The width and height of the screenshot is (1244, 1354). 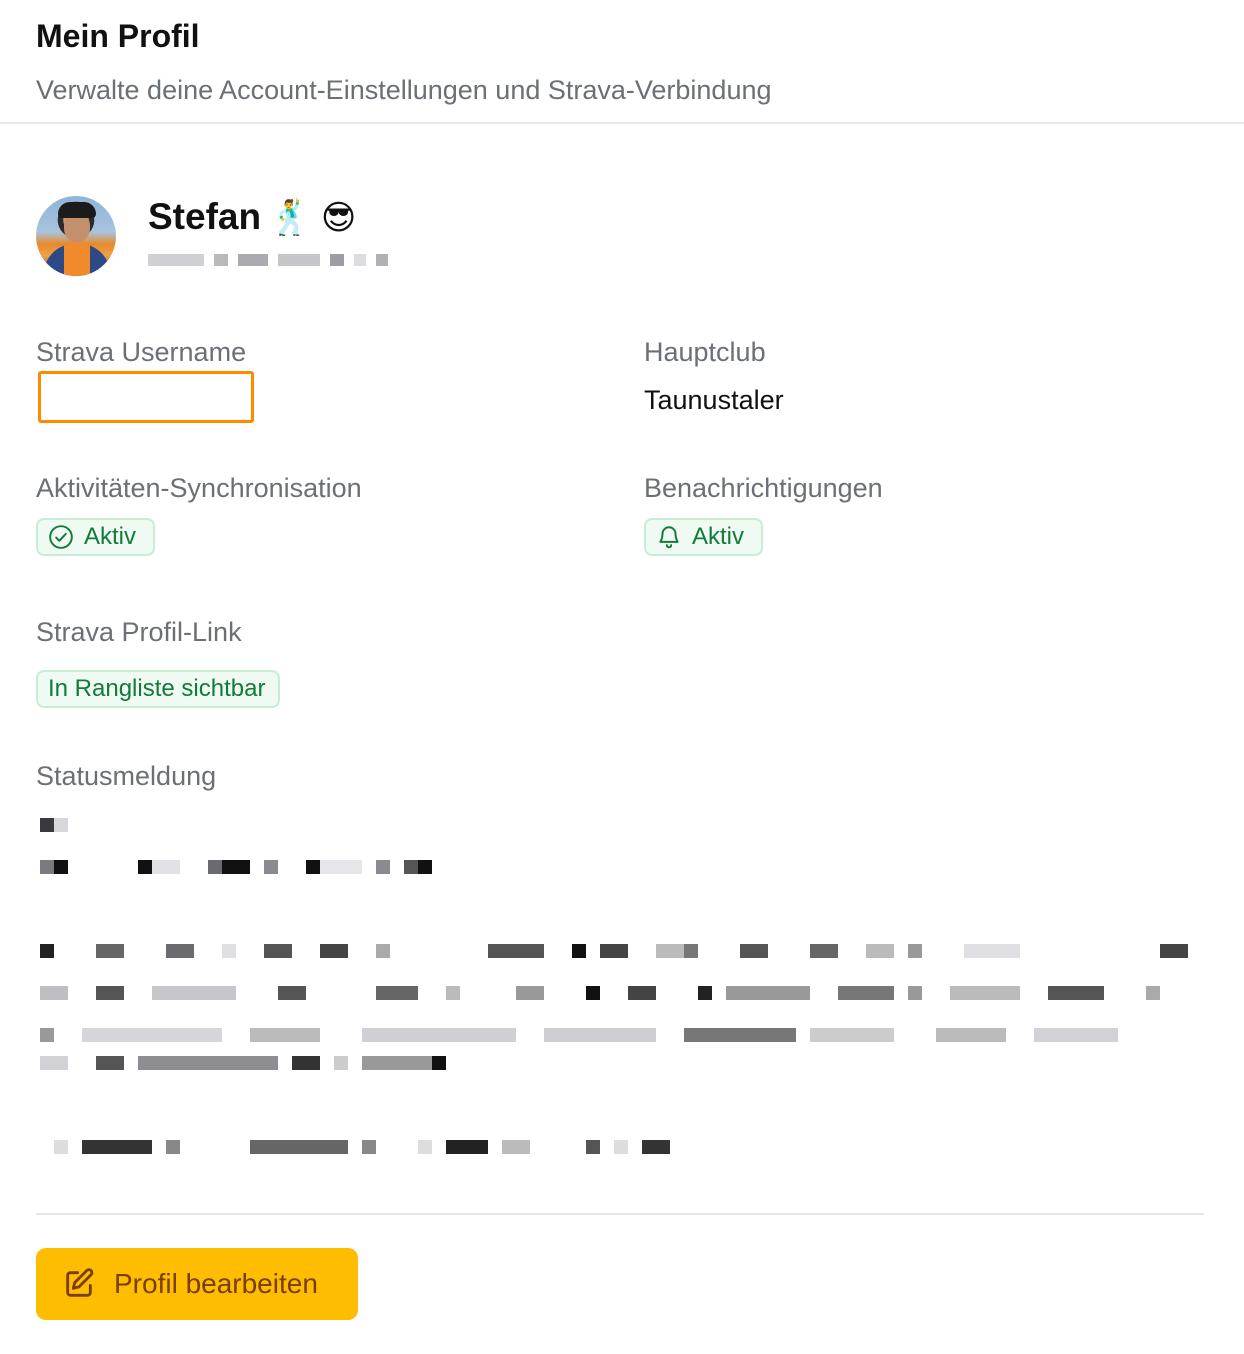 I want to click on strava-username-value, so click(x=146, y=397).